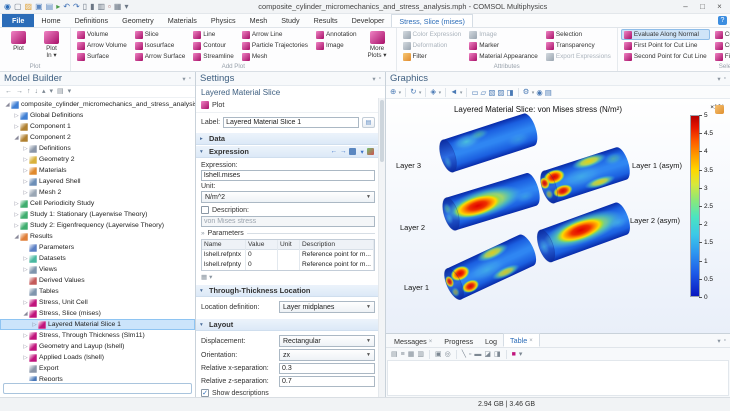 Image resolution: width=730 pixels, height=411 pixels. What do you see at coordinates (719, 6) in the screenshot?
I see `close-button: ×` at bounding box center [719, 6].